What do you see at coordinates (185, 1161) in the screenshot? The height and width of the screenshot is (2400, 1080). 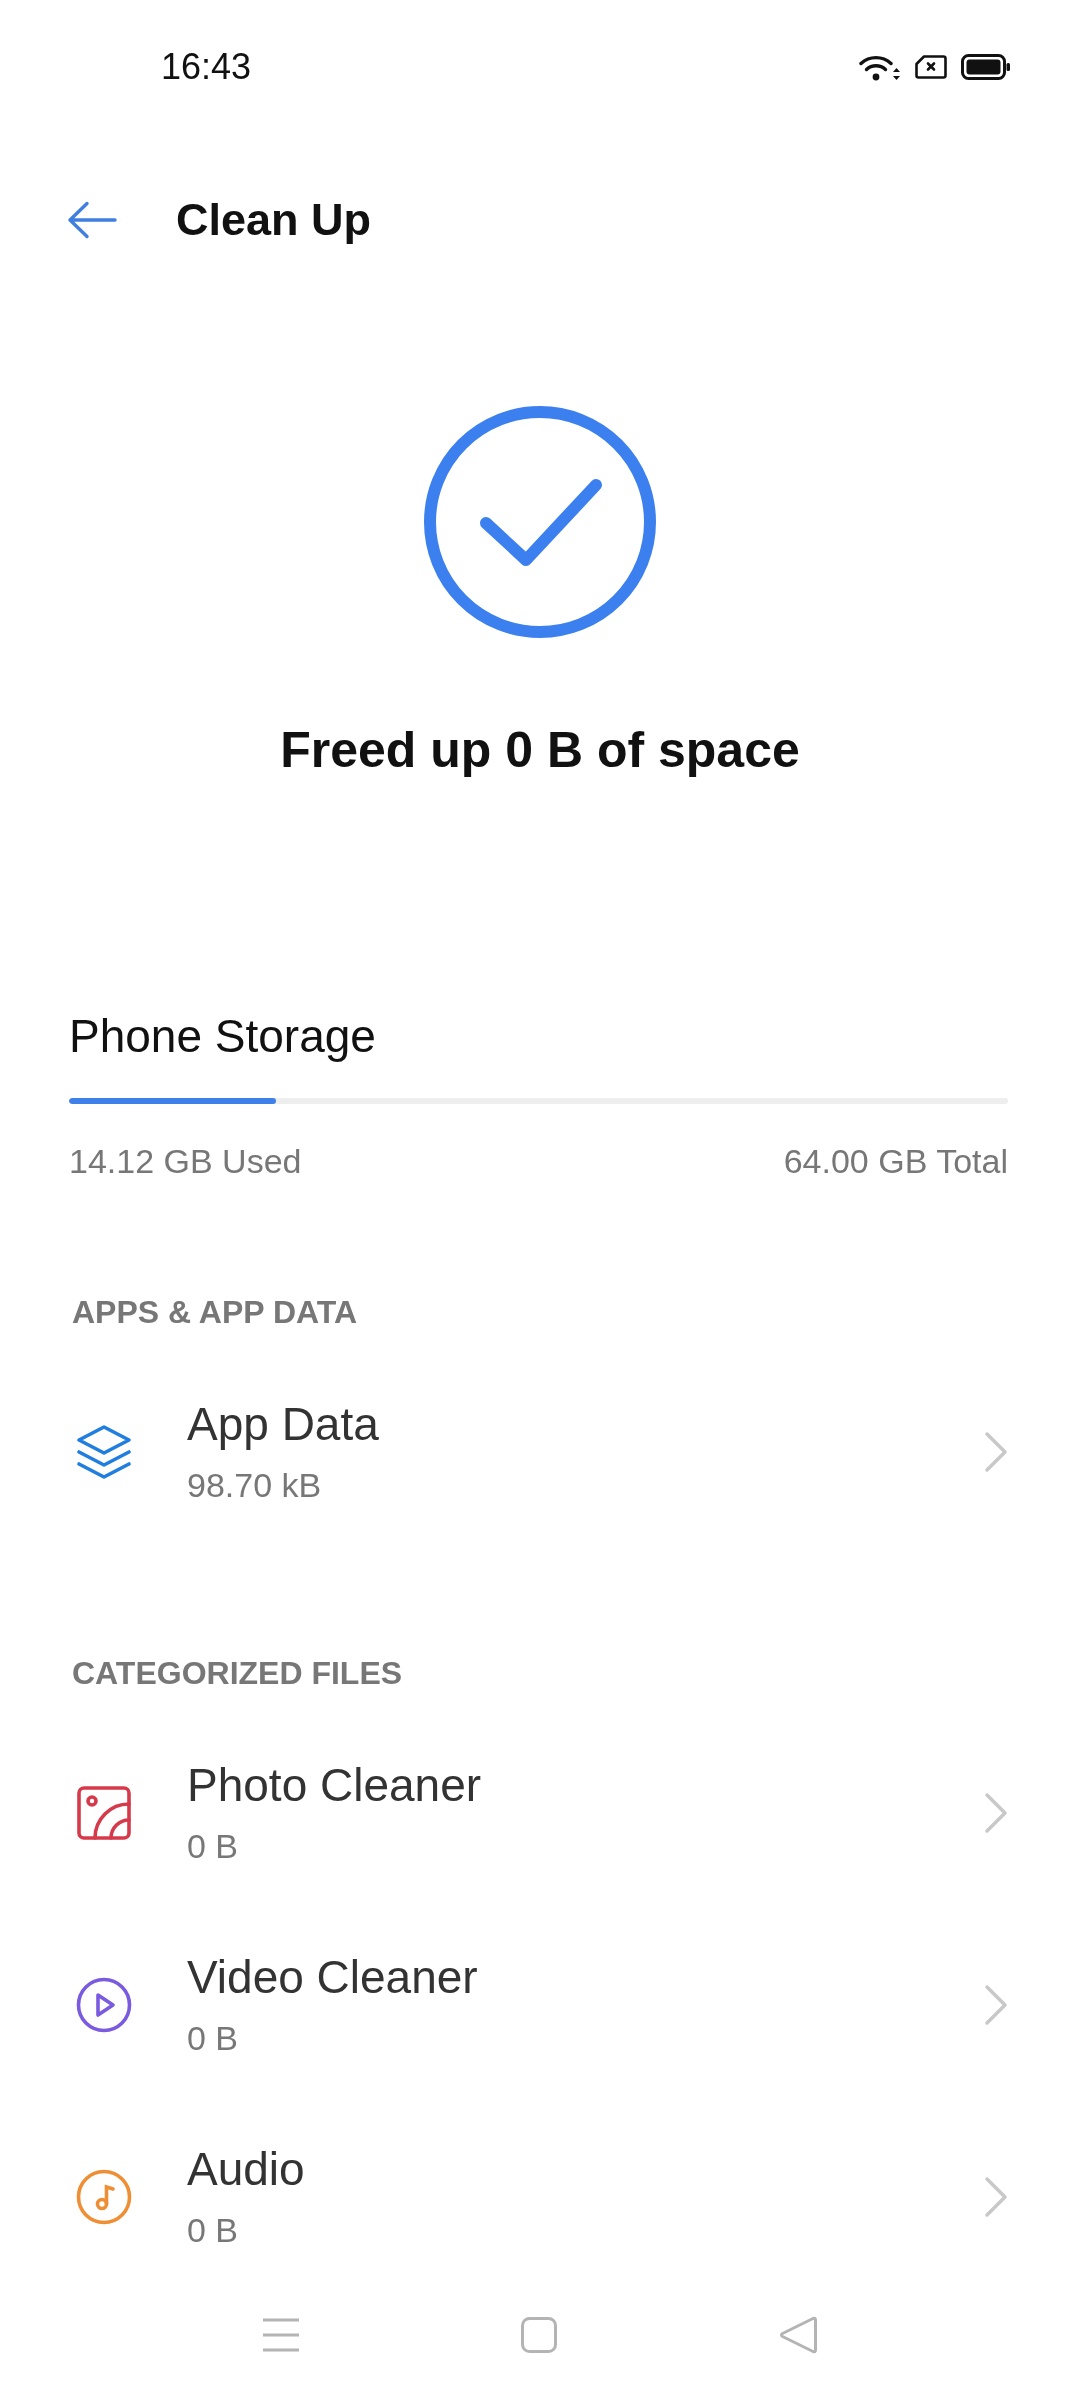 I see `storage-used: 14.12 GB Used` at bounding box center [185, 1161].